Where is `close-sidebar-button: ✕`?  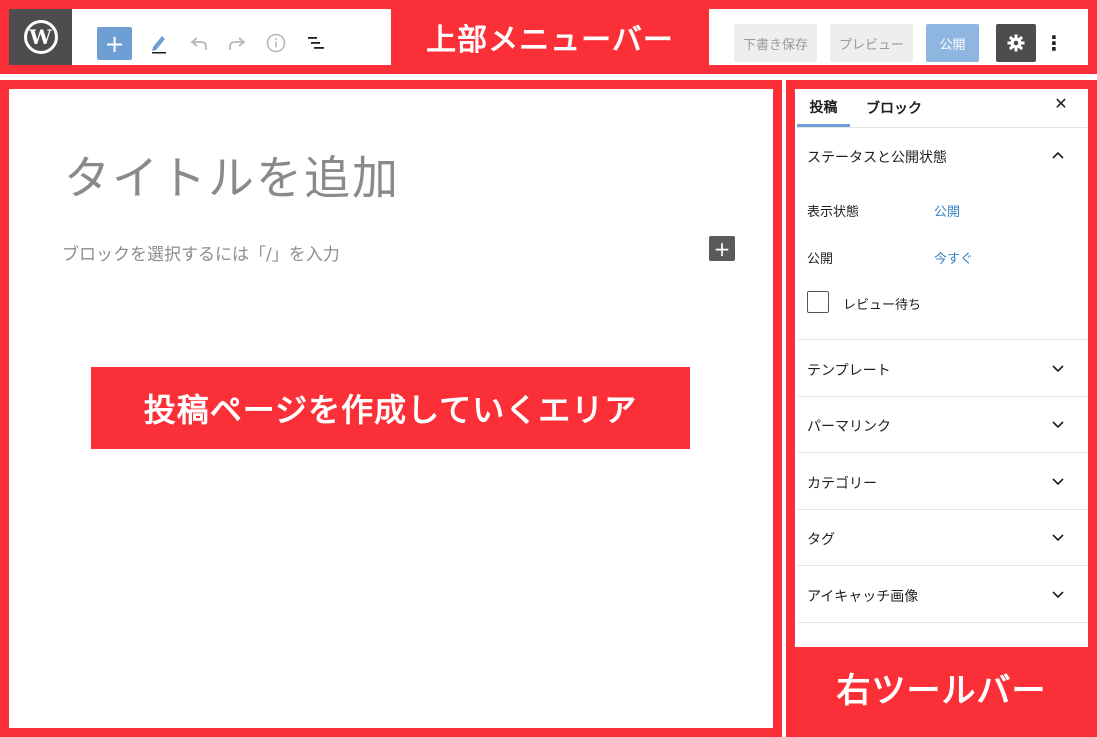
close-sidebar-button: ✕ is located at coordinates (1061, 103).